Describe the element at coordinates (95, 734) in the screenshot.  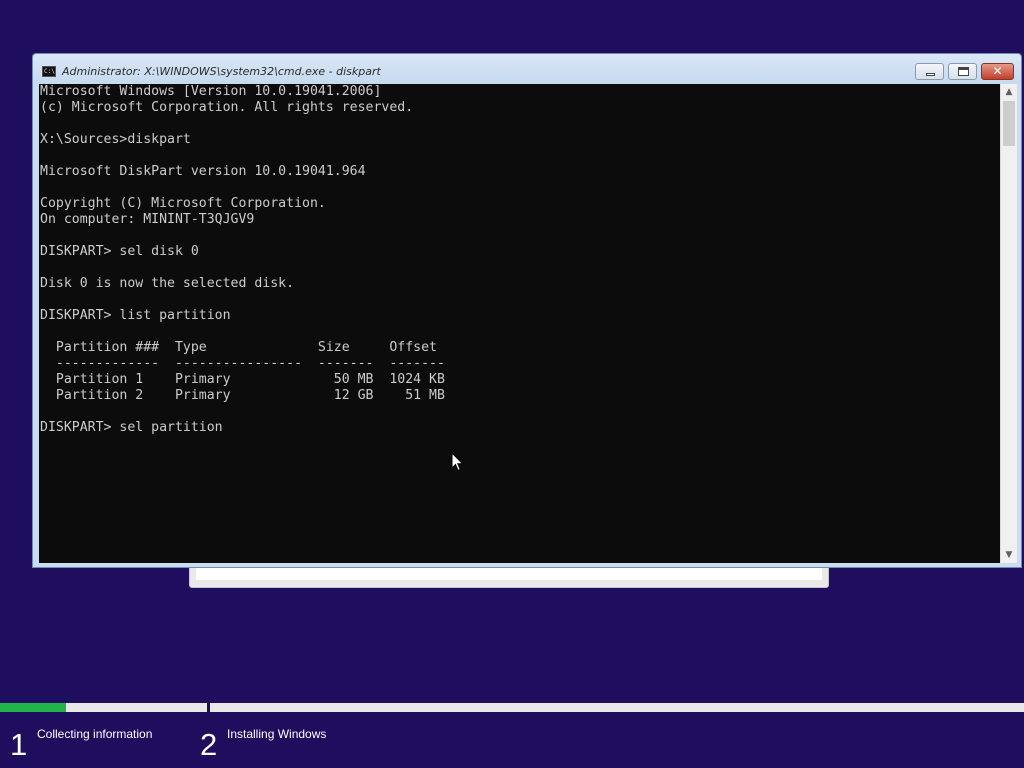
I see `step-1-label: Collecting information` at that location.